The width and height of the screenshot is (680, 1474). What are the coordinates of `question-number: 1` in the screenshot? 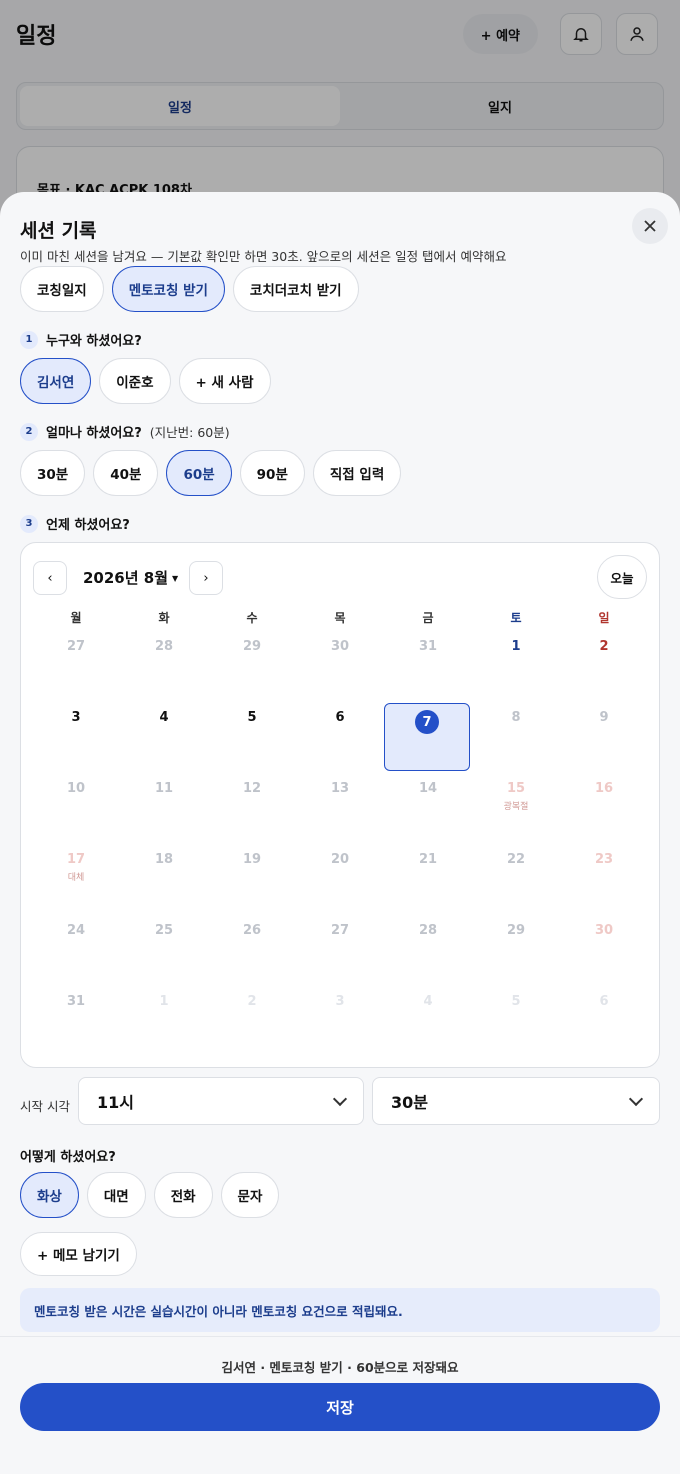 It's located at (29, 339).